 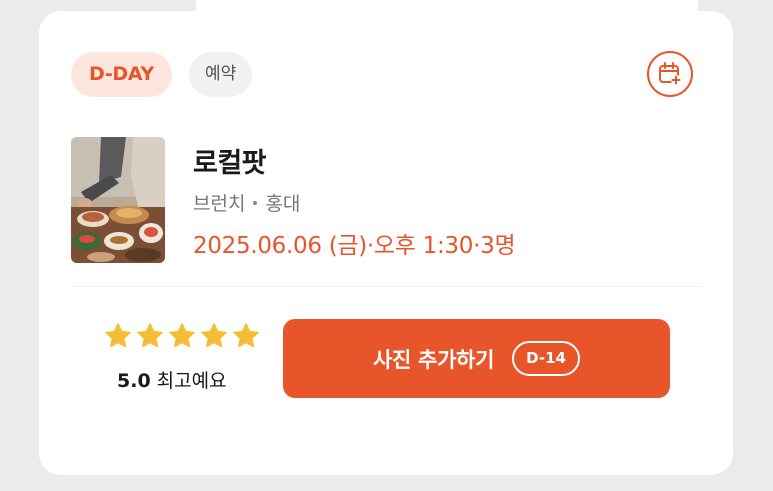 What do you see at coordinates (118, 200) in the screenshot?
I see `store-thumbnail` at bounding box center [118, 200].